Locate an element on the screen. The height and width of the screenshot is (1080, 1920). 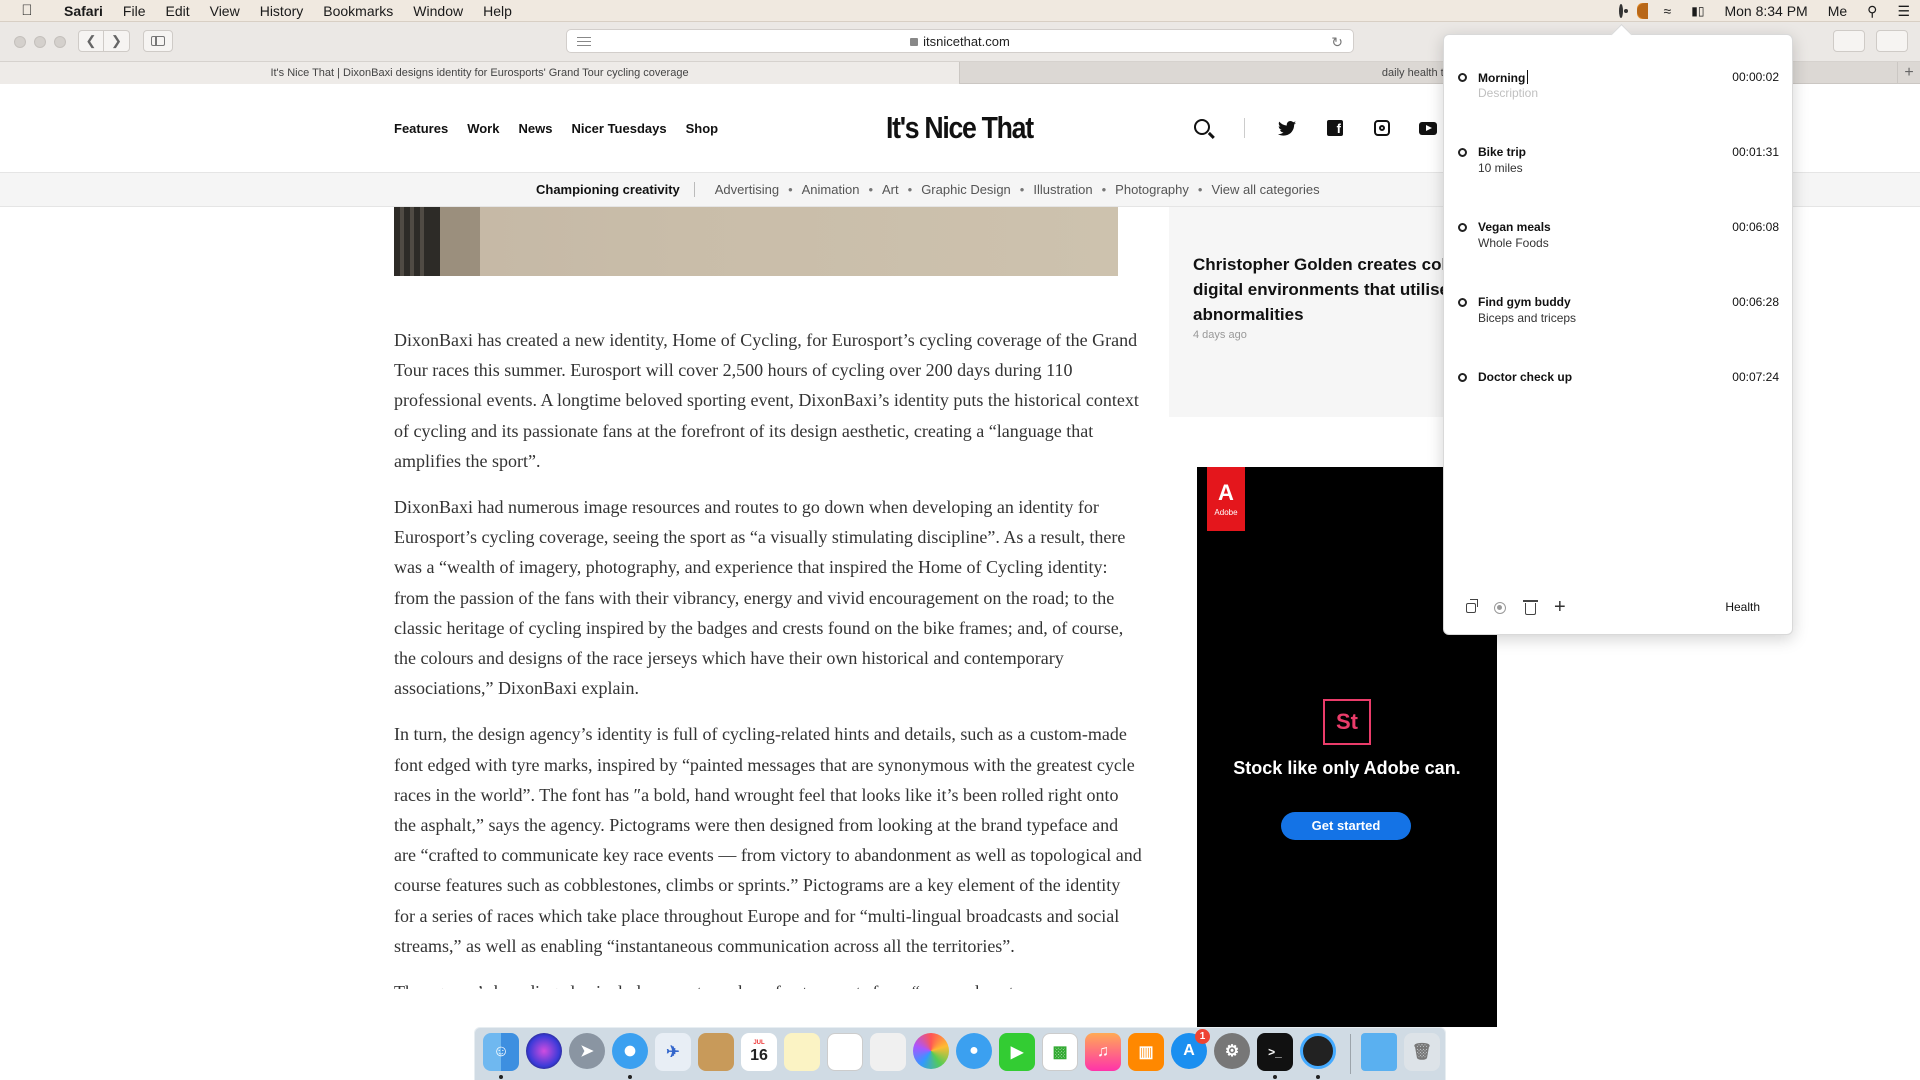
menu-bookmarks: Bookmarks is located at coordinates (358, 11).